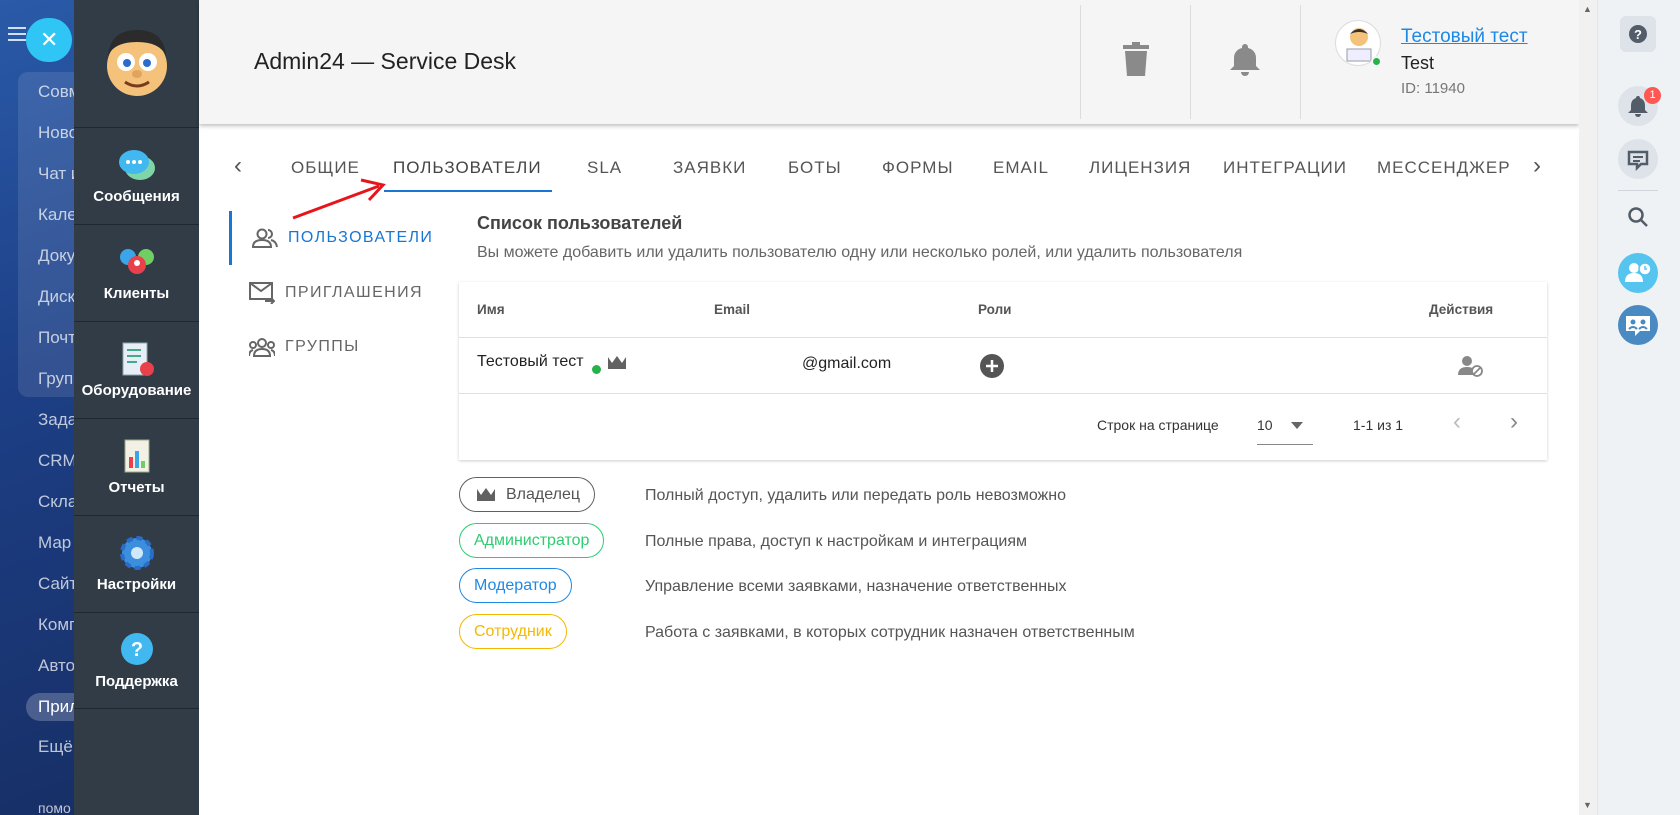 Image resolution: width=1680 pixels, height=815 pixels. I want to click on remove-user-icon, so click(1471, 366).